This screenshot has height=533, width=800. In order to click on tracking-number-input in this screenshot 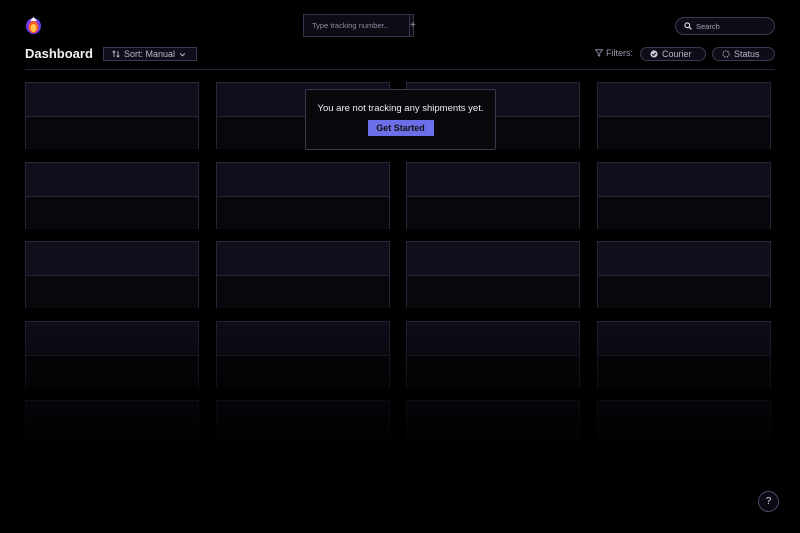, I will do `click(356, 25)`.